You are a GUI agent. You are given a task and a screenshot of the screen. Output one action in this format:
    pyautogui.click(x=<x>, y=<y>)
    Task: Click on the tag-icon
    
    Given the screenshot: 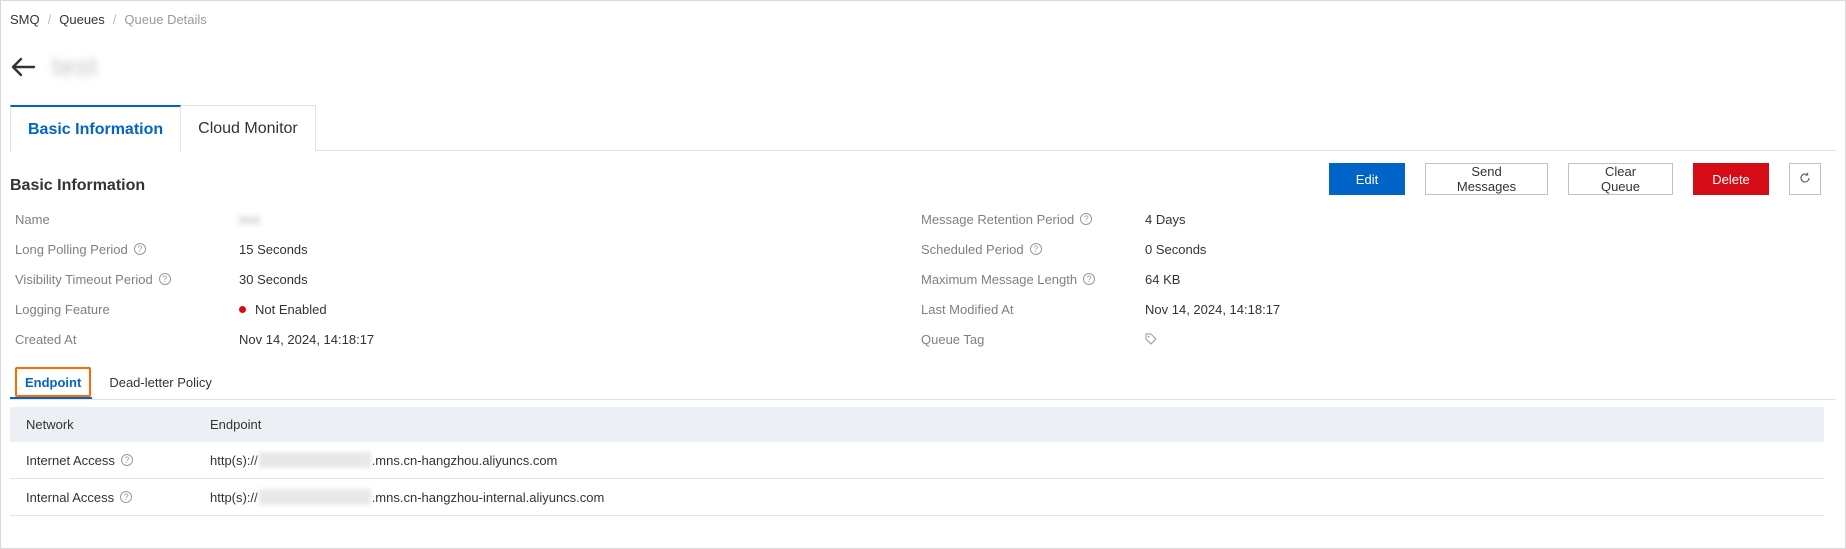 What is the action you would take?
    pyautogui.click(x=1151, y=339)
    